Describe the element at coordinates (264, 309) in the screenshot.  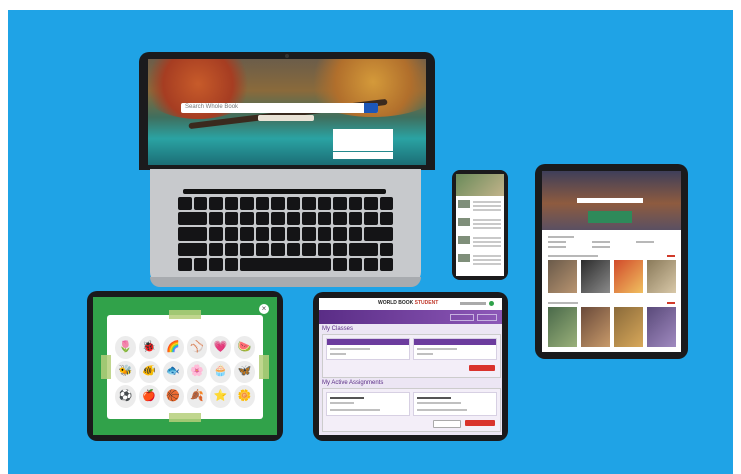
I see `close-icon: ×` at that location.